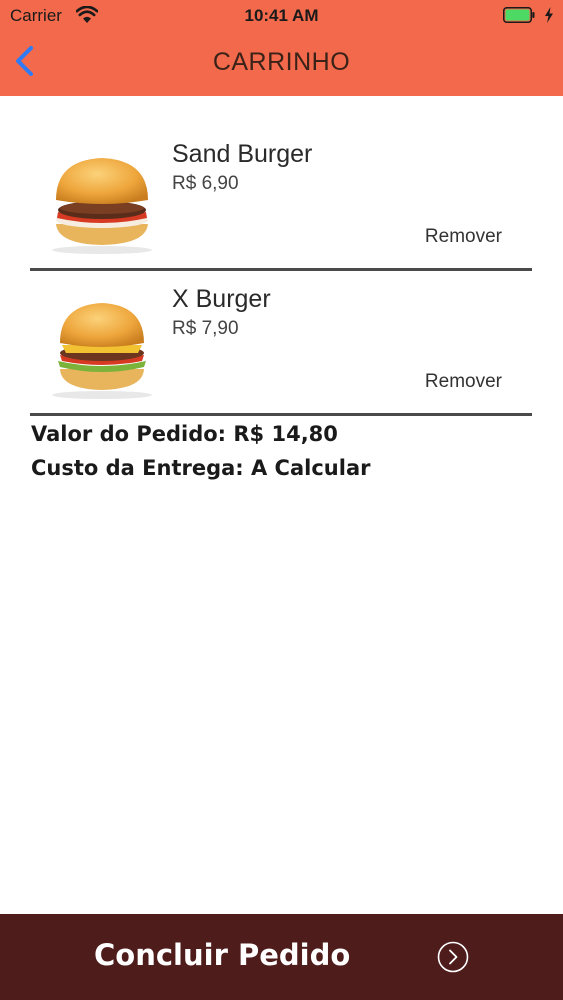  I want to click on chevron-circle-right-icon, so click(453, 957).